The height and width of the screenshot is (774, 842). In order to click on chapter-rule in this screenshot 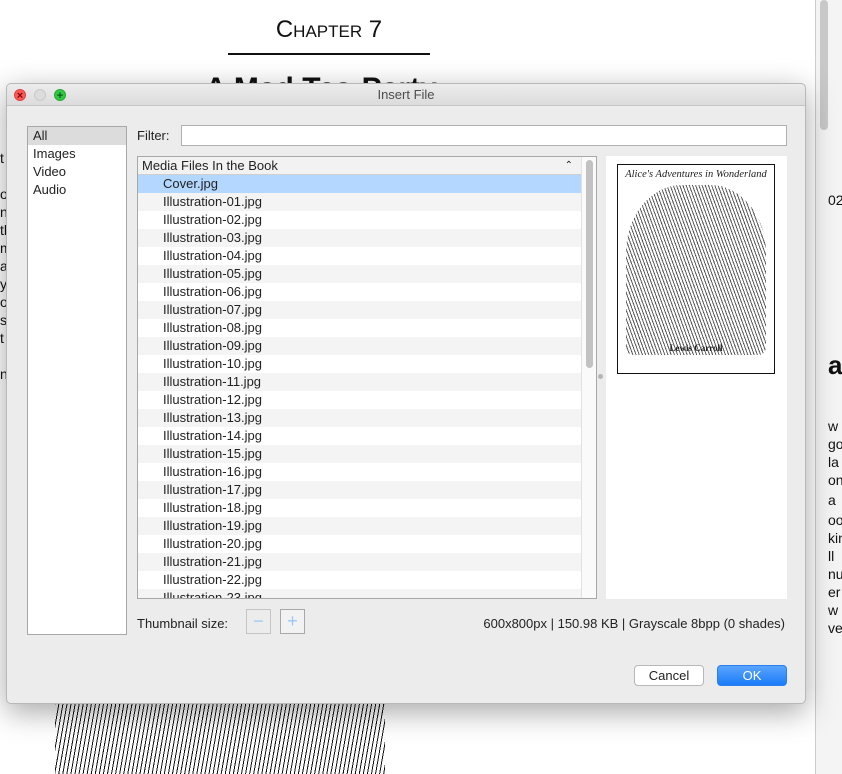, I will do `click(329, 54)`.